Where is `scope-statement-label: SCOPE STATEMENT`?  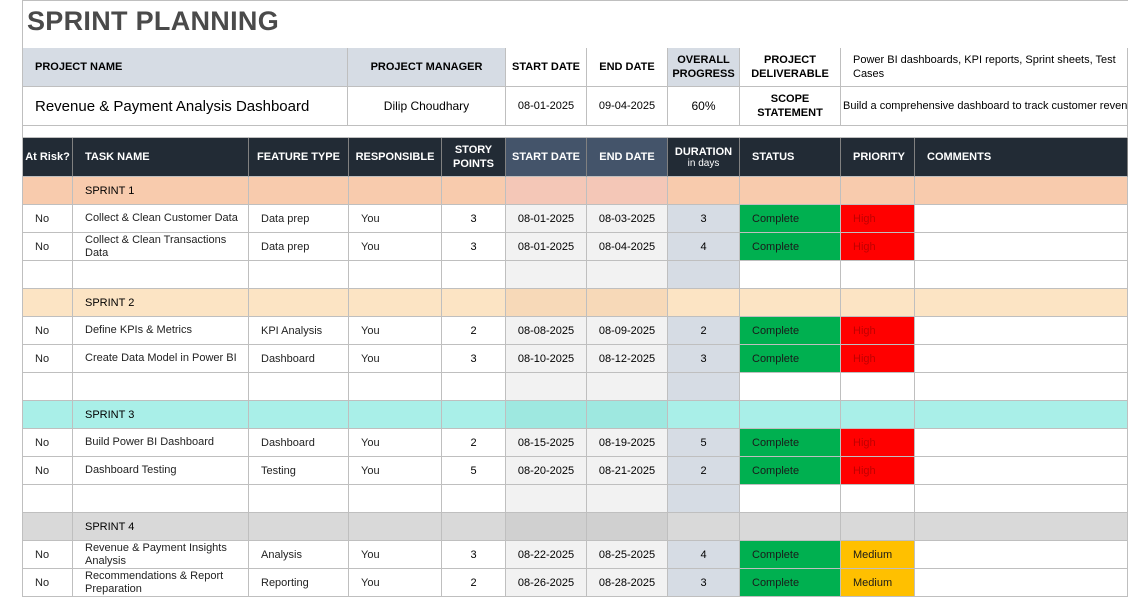 scope-statement-label: SCOPE STATEMENT is located at coordinates (790, 106).